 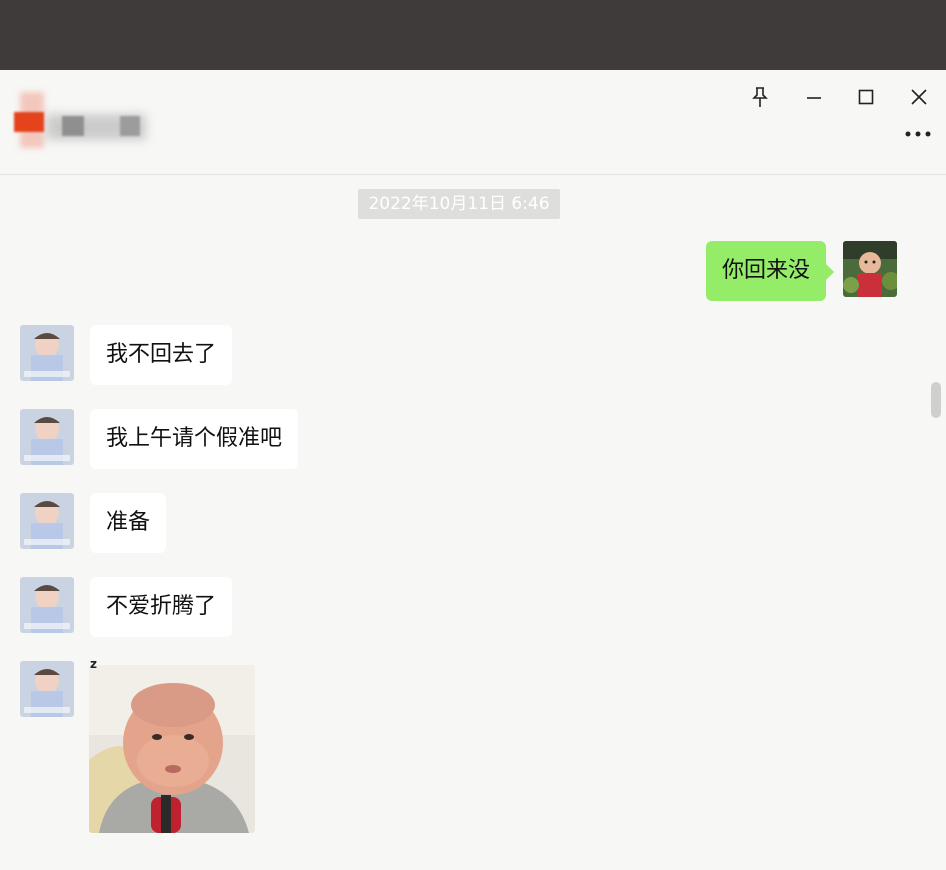 I want to click on chat-header, so click(x=473, y=122).